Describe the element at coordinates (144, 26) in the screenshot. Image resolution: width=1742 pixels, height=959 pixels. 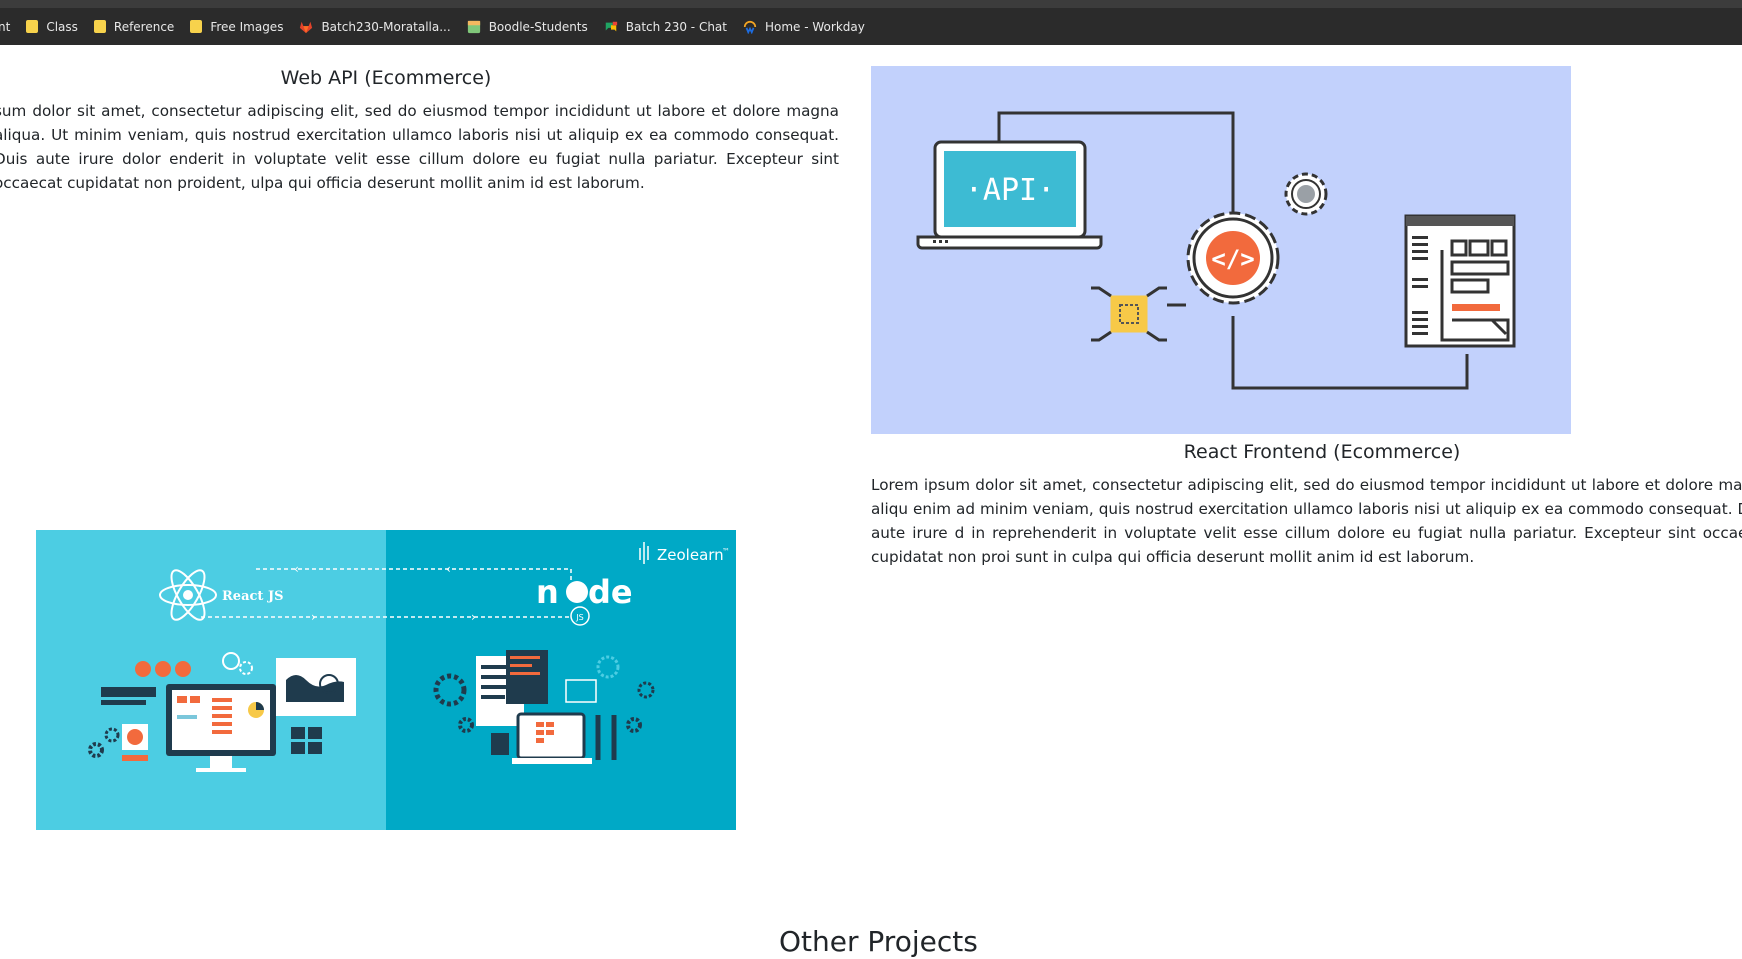
I see `bookmark-label: Reference` at that location.